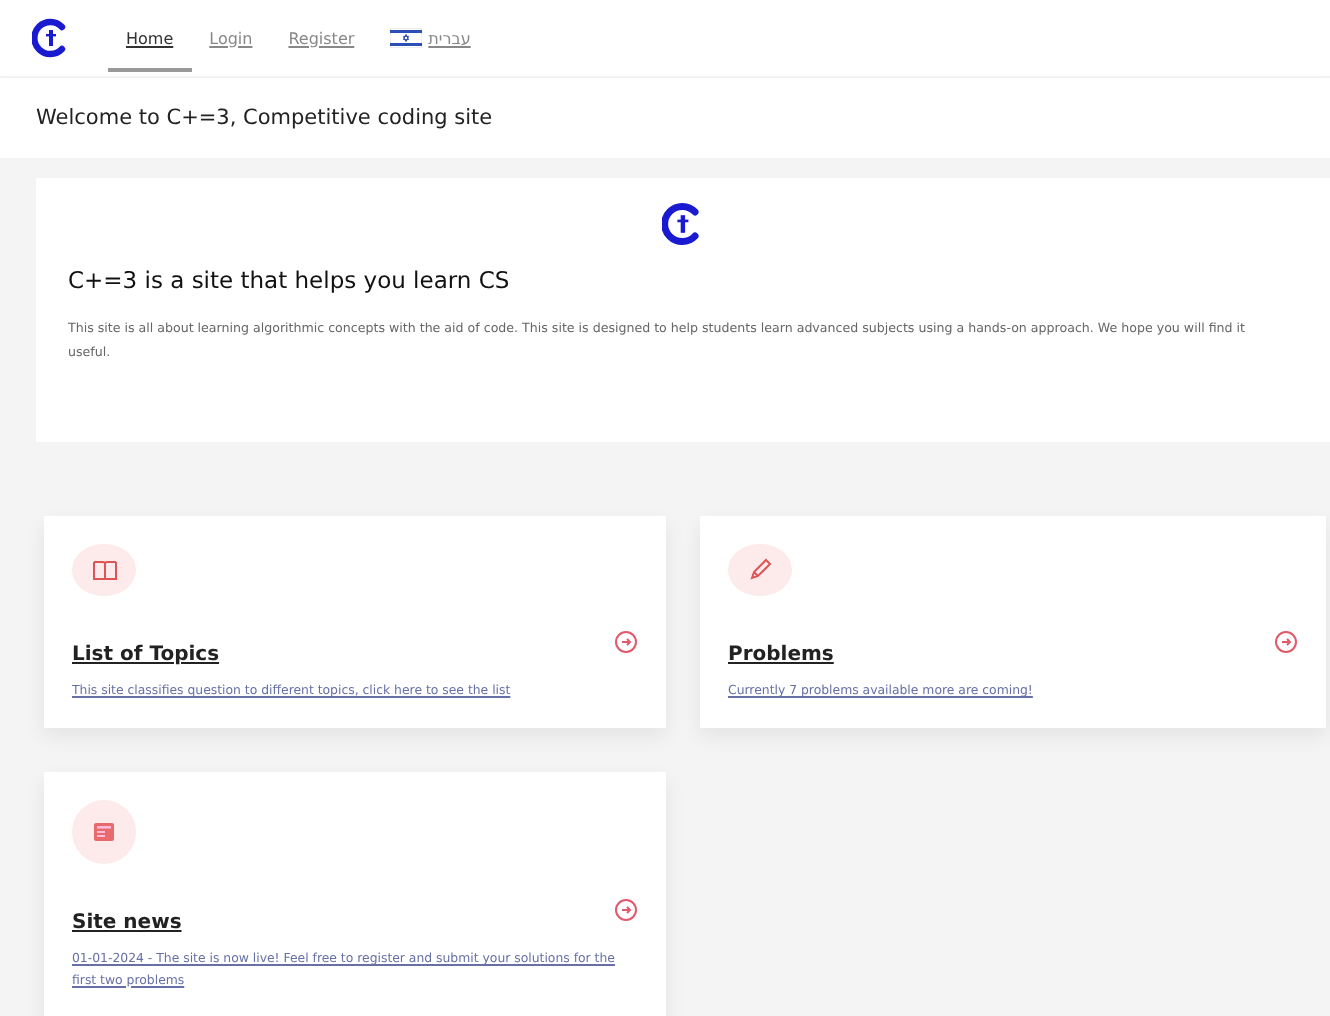 The width and height of the screenshot is (1330, 1016). Describe the element at coordinates (406, 38) in the screenshot. I see `flag-icon` at that location.